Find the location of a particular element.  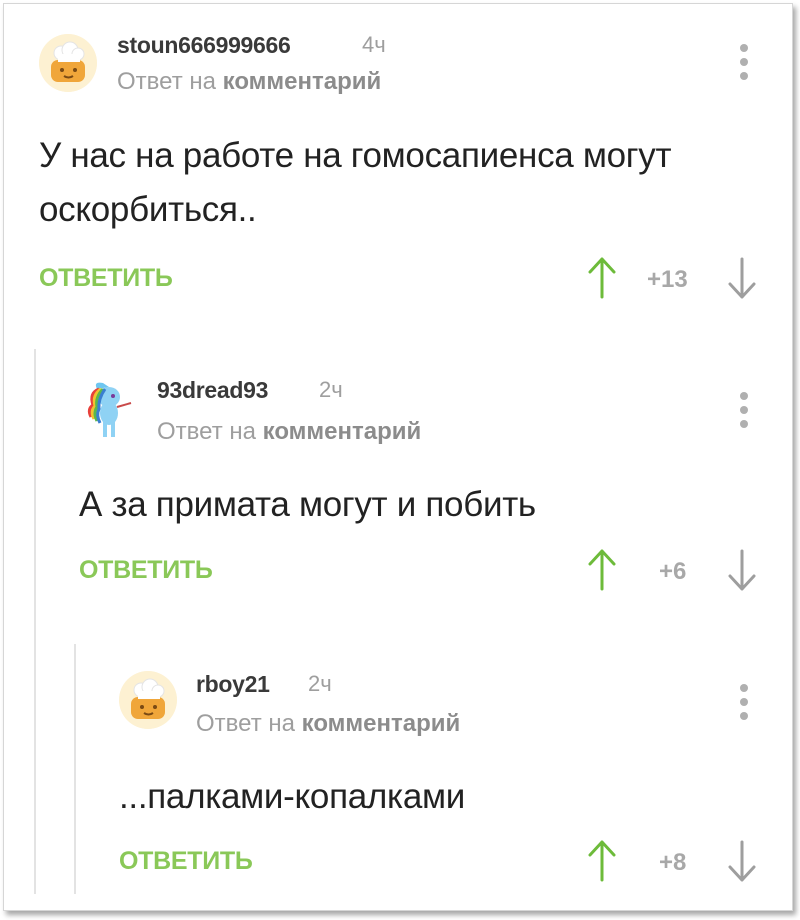

comment-username: rboy21 is located at coordinates (233, 684).